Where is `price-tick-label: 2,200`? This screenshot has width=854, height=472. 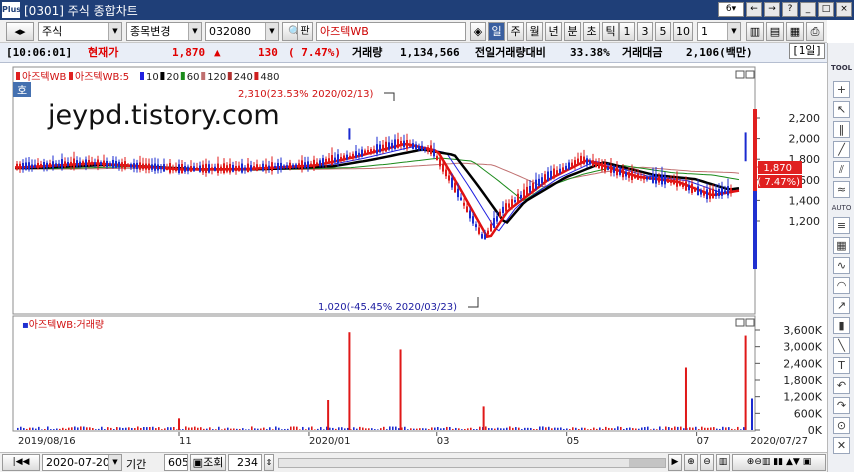
price-tick-label: 2,200 is located at coordinates (805, 118).